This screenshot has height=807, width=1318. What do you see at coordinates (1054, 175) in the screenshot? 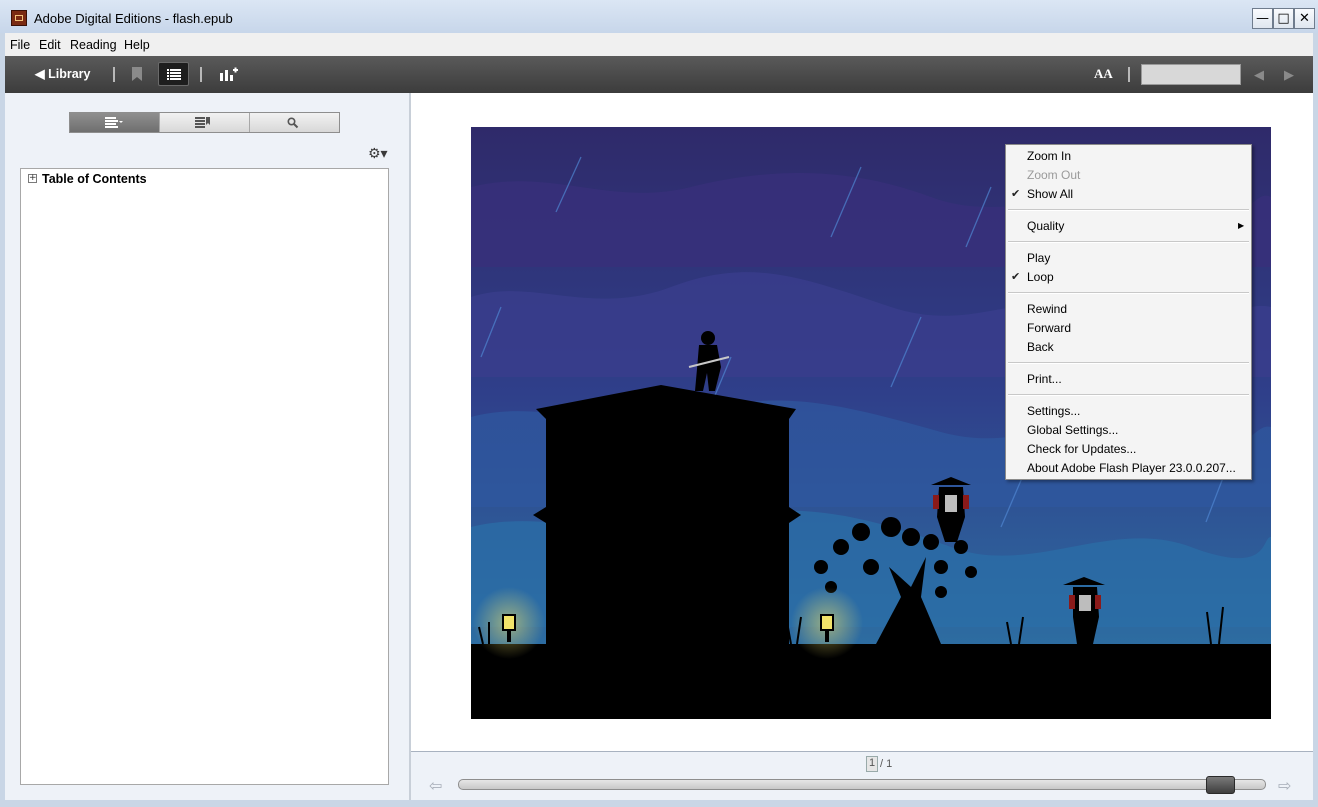
I see `menu-zoom-out: Zoom Out` at bounding box center [1054, 175].